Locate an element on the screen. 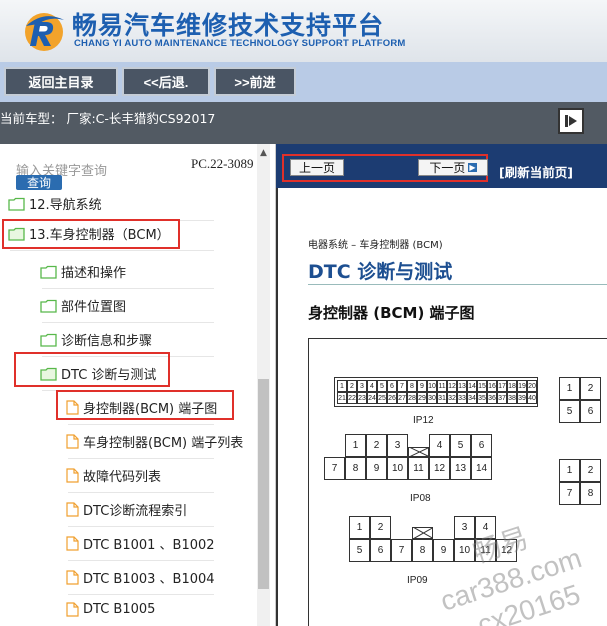 The height and width of the screenshot is (626, 607). back-button: <<后退. is located at coordinates (166, 81).